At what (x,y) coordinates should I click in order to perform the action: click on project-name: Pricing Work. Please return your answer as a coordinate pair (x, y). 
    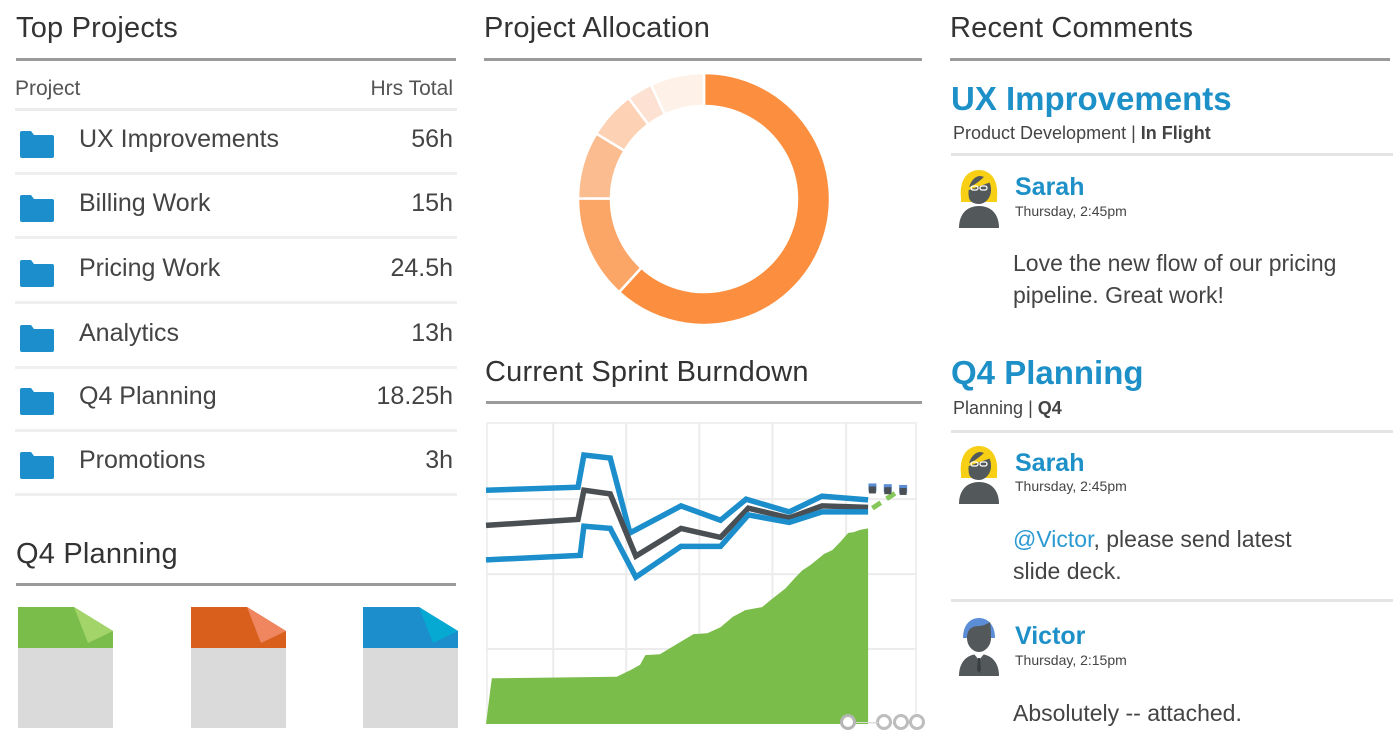
    Looking at the image, I should click on (150, 268).